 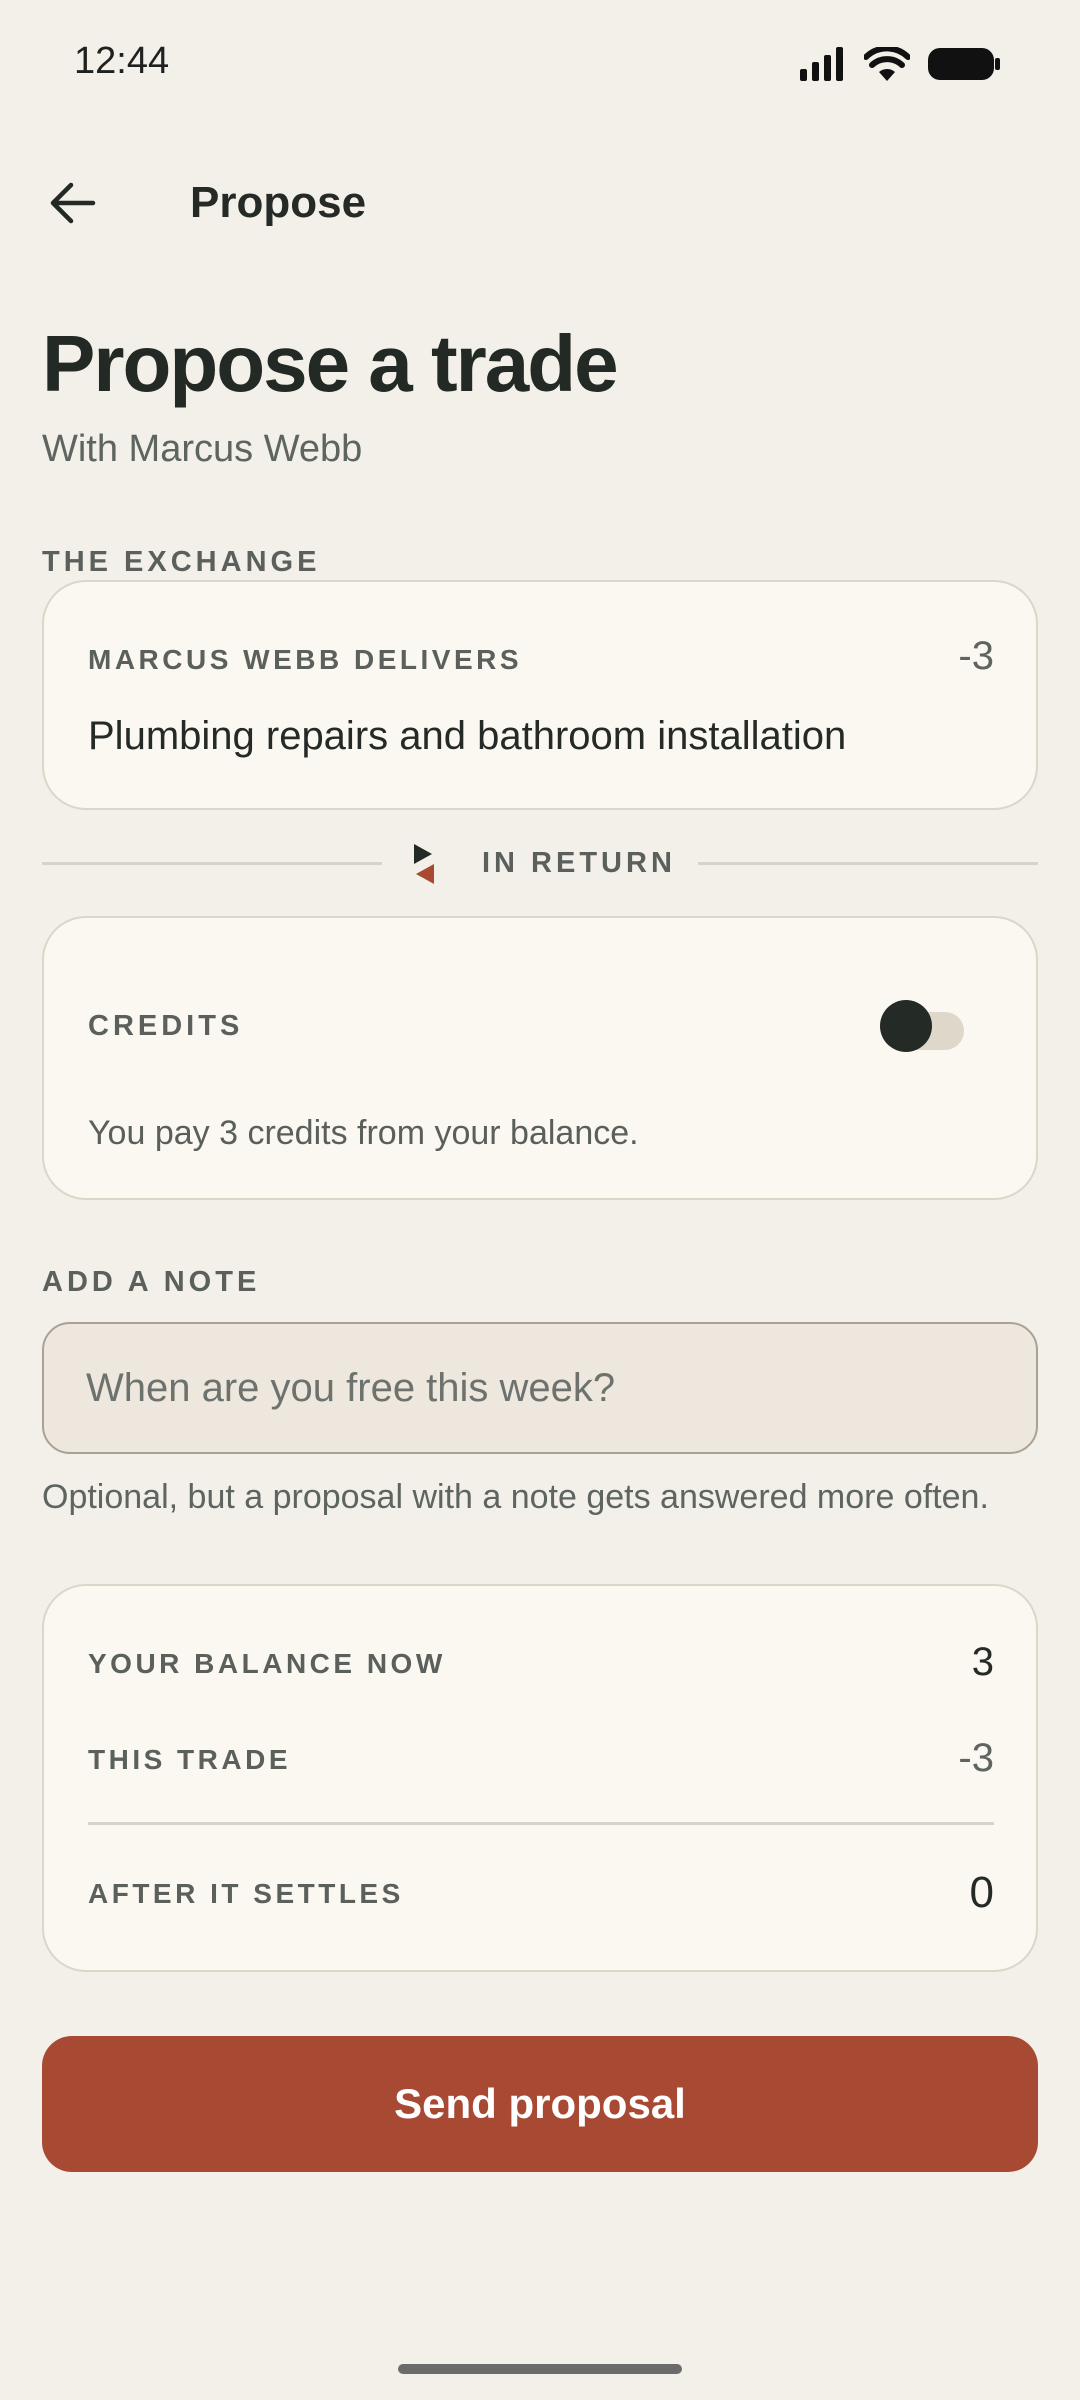 I want to click on page-title: Propose a trade, so click(x=330, y=363).